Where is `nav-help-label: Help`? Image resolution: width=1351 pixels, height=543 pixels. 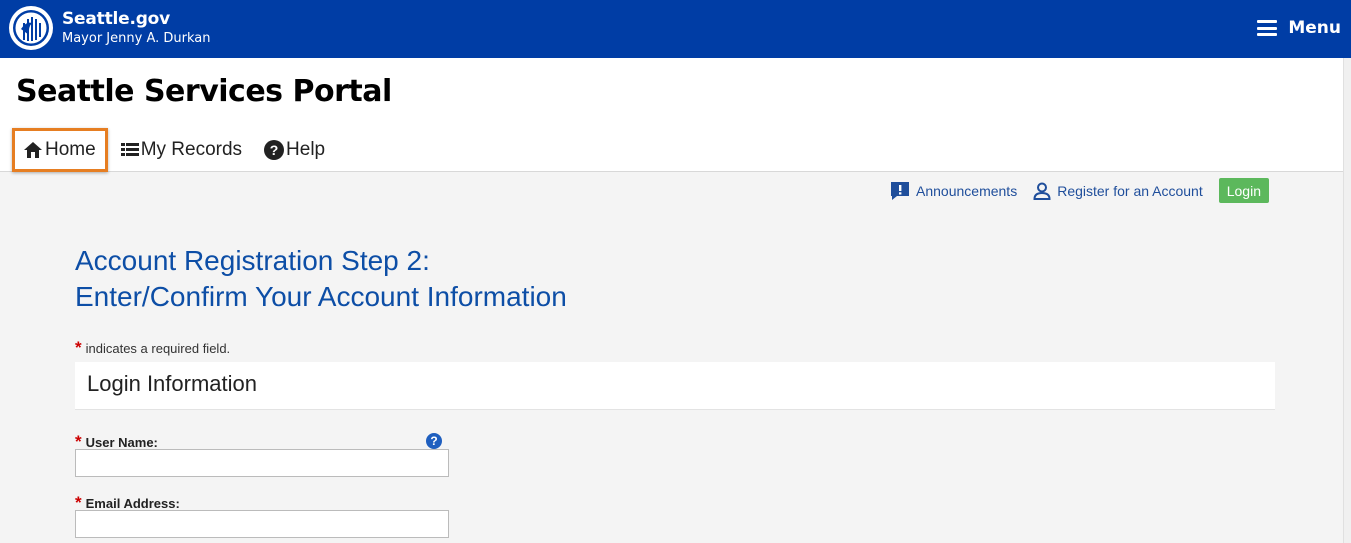 nav-help-label: Help is located at coordinates (306, 149).